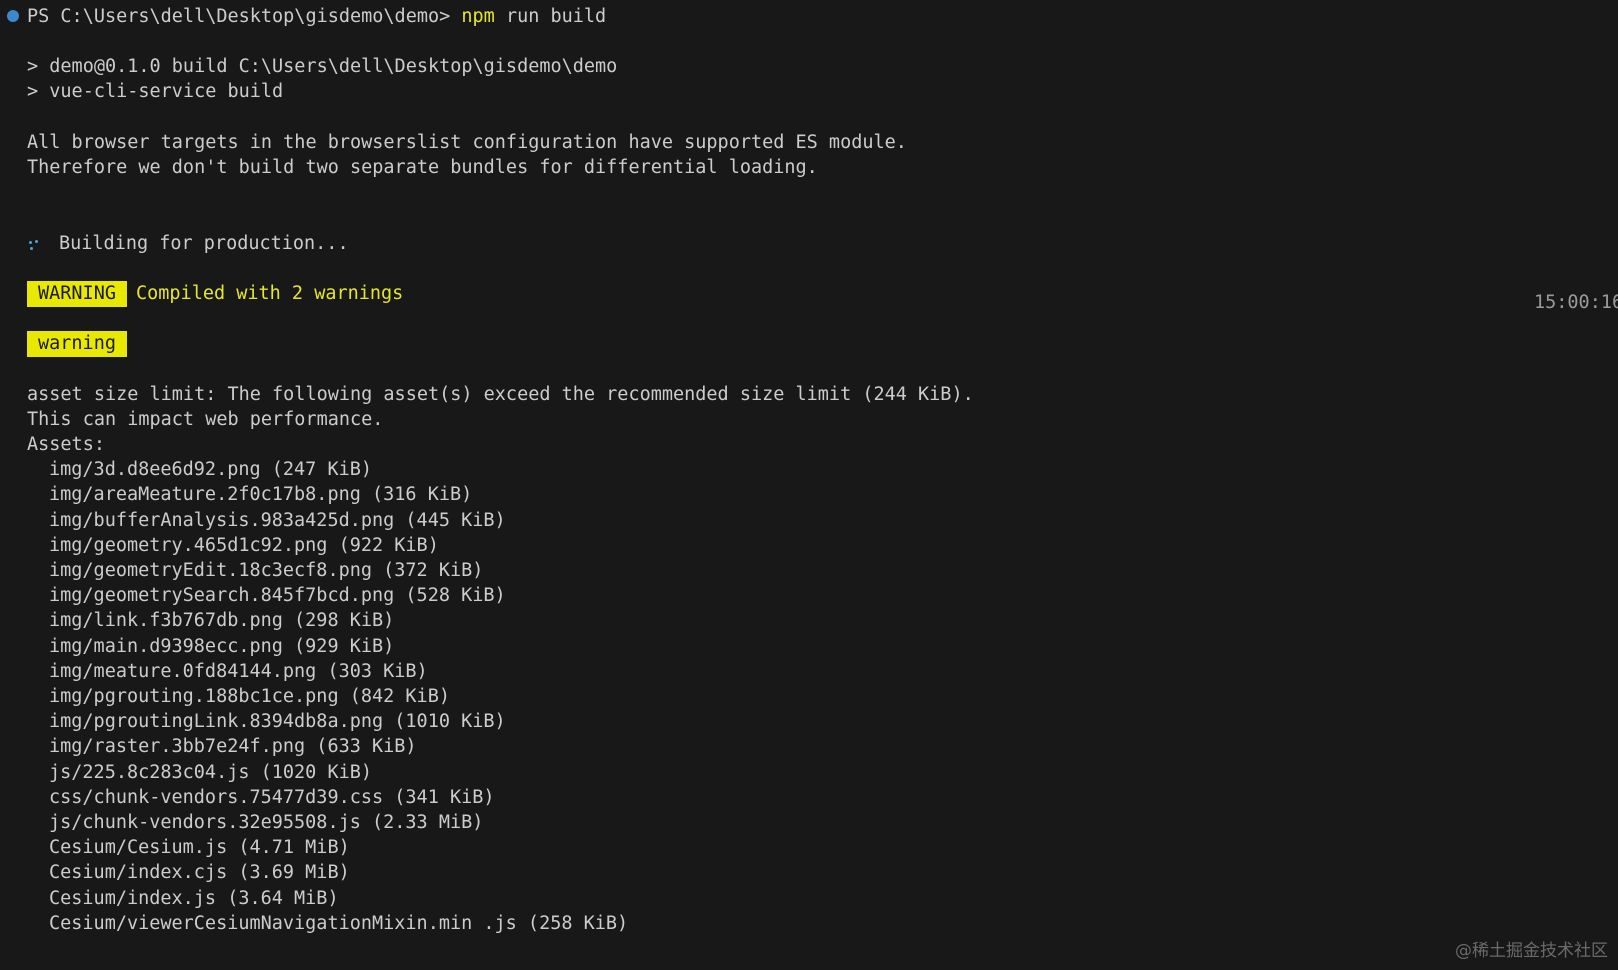 The height and width of the screenshot is (970, 1618). What do you see at coordinates (77, 344) in the screenshot?
I see `warning-label-badge: warning` at bounding box center [77, 344].